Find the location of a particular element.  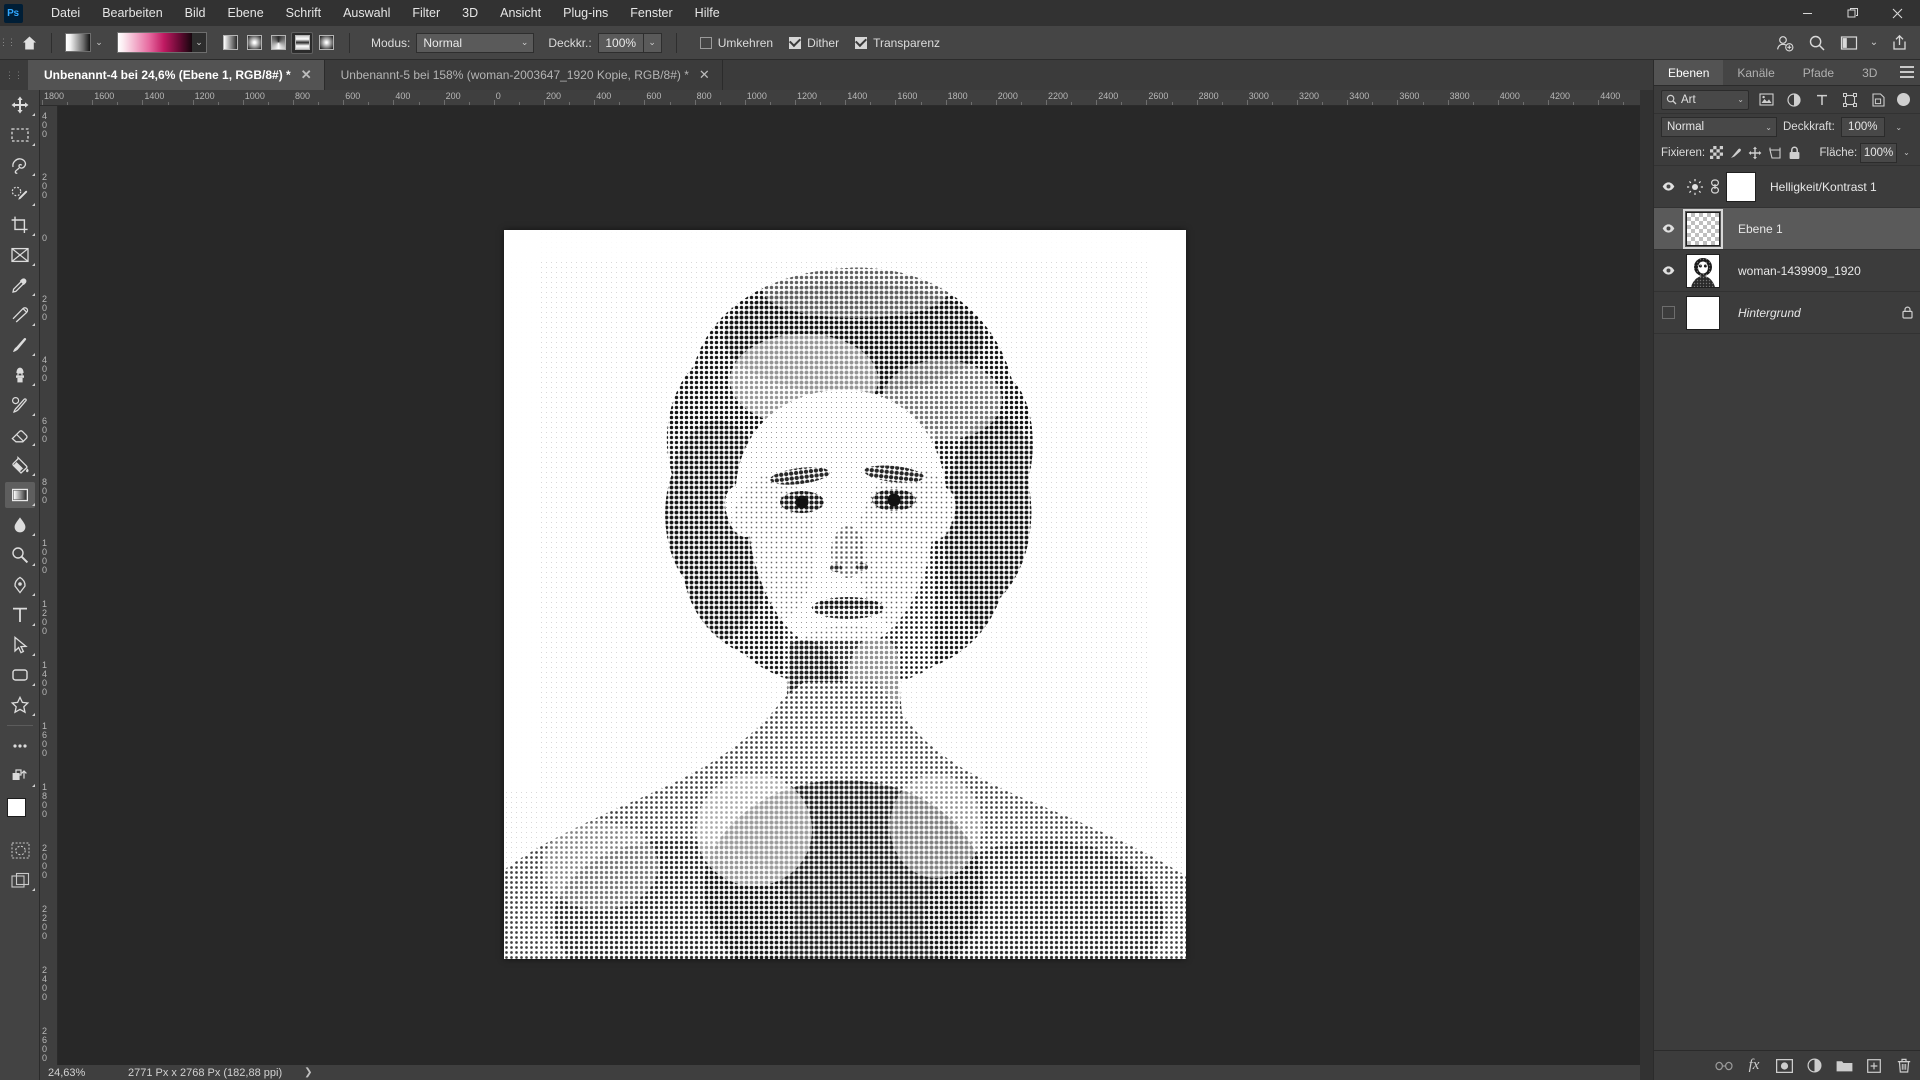

layer-mask-link-icon is located at coordinates (1715, 187).